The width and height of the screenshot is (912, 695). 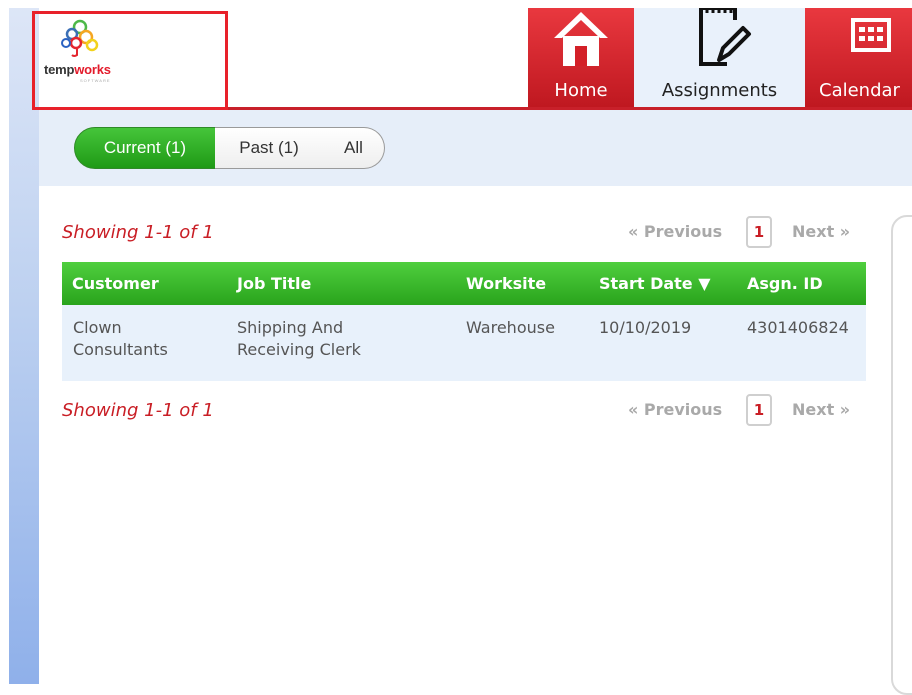 What do you see at coordinates (645, 327) in the screenshot?
I see `cell-start-date: 10/10/2019` at bounding box center [645, 327].